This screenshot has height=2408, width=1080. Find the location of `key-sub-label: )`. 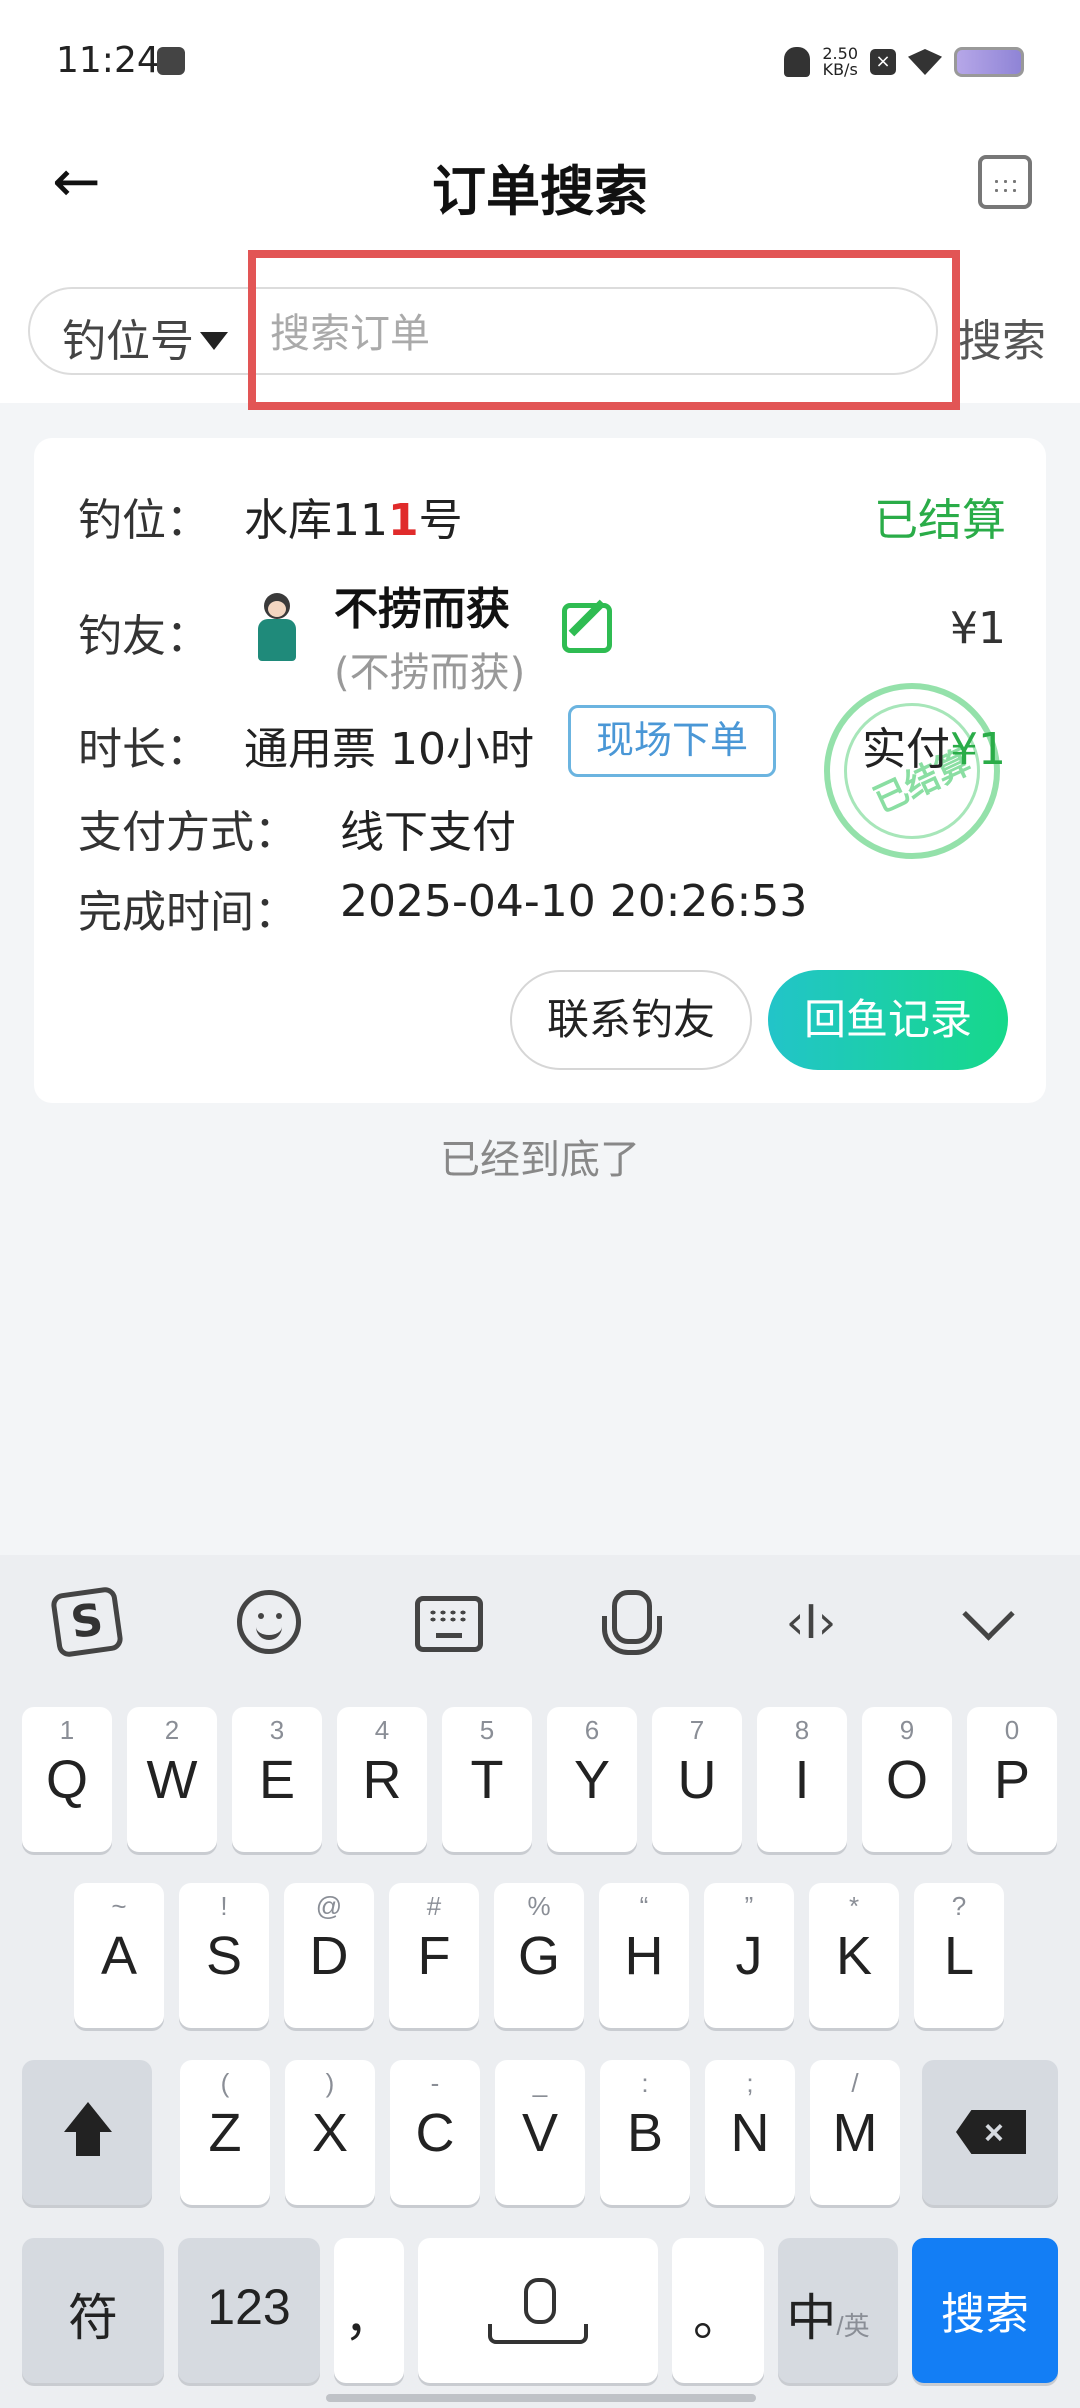

key-sub-label: ) is located at coordinates (330, 2083).